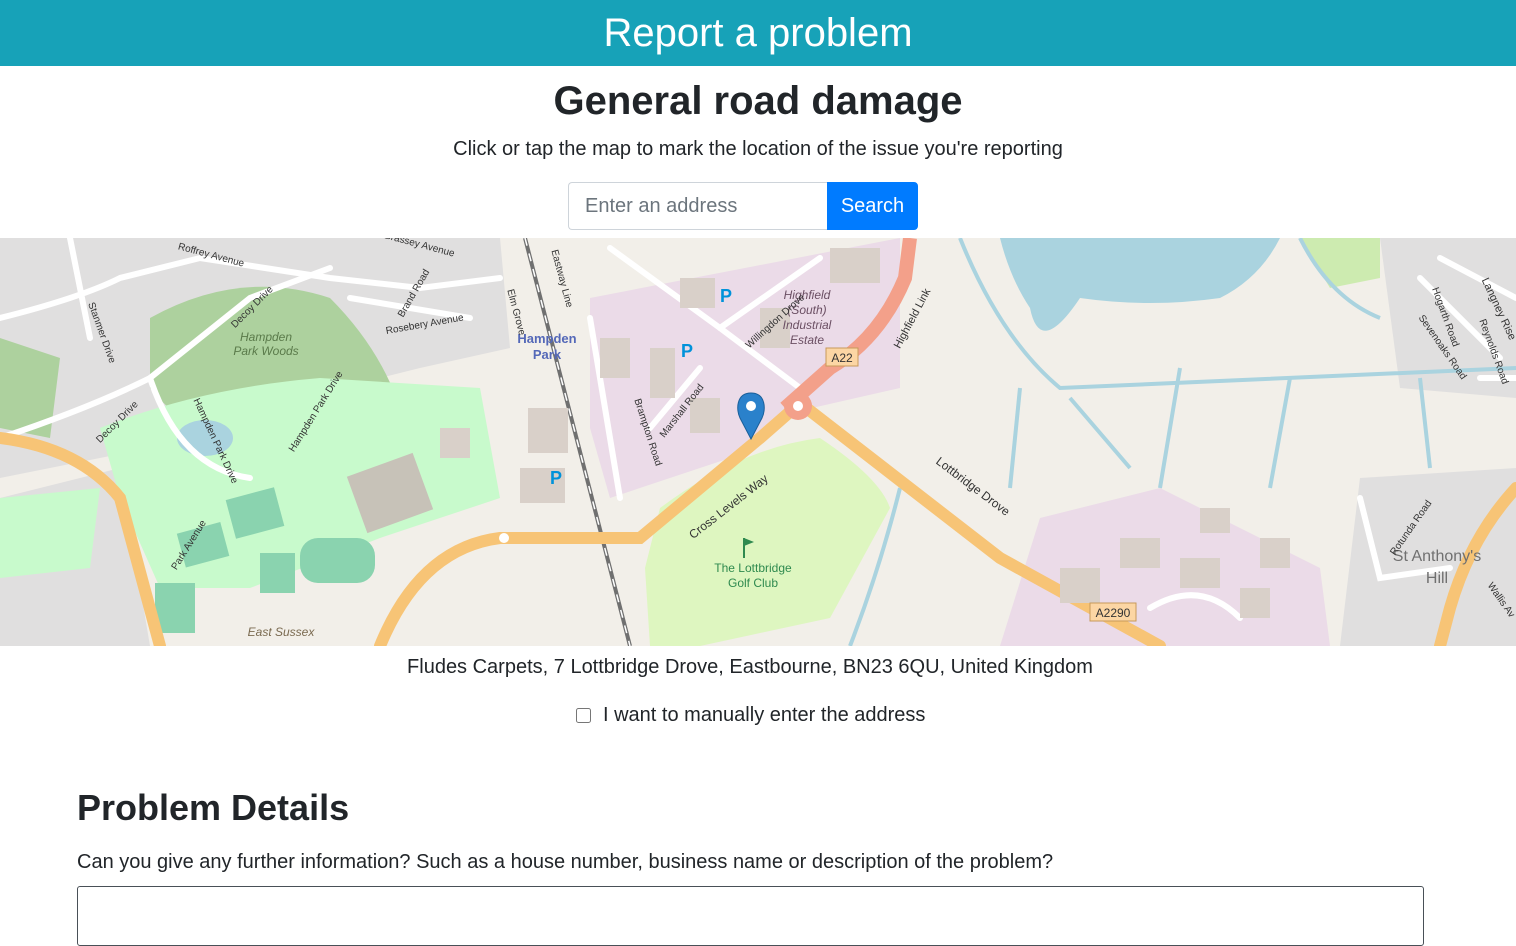 This screenshot has height=946, width=1516. What do you see at coordinates (547, 354) in the screenshot?
I see `label-hampden-park: Park` at bounding box center [547, 354].